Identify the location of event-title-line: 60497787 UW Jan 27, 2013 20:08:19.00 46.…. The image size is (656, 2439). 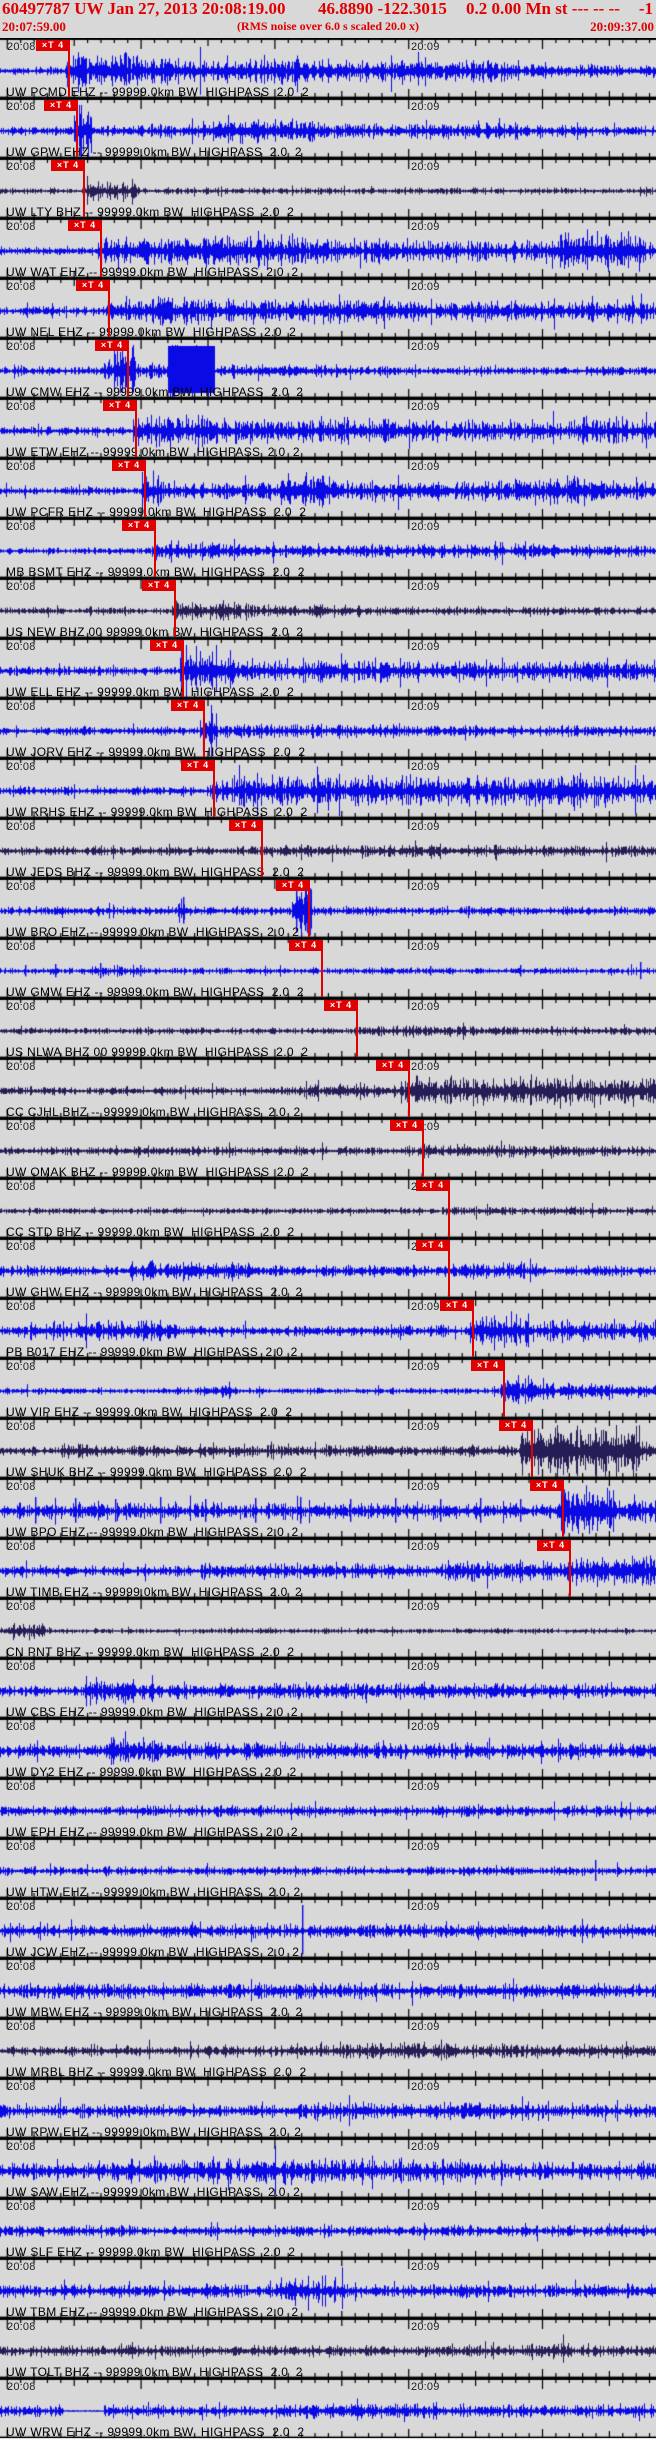
(328, 9).